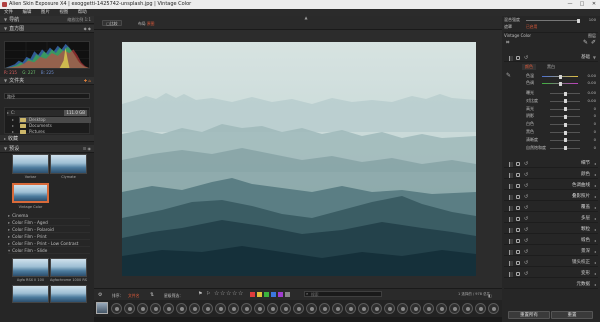  What do you see at coordinates (273, 294) in the screenshot?
I see `color-label-blue` at bounding box center [273, 294].